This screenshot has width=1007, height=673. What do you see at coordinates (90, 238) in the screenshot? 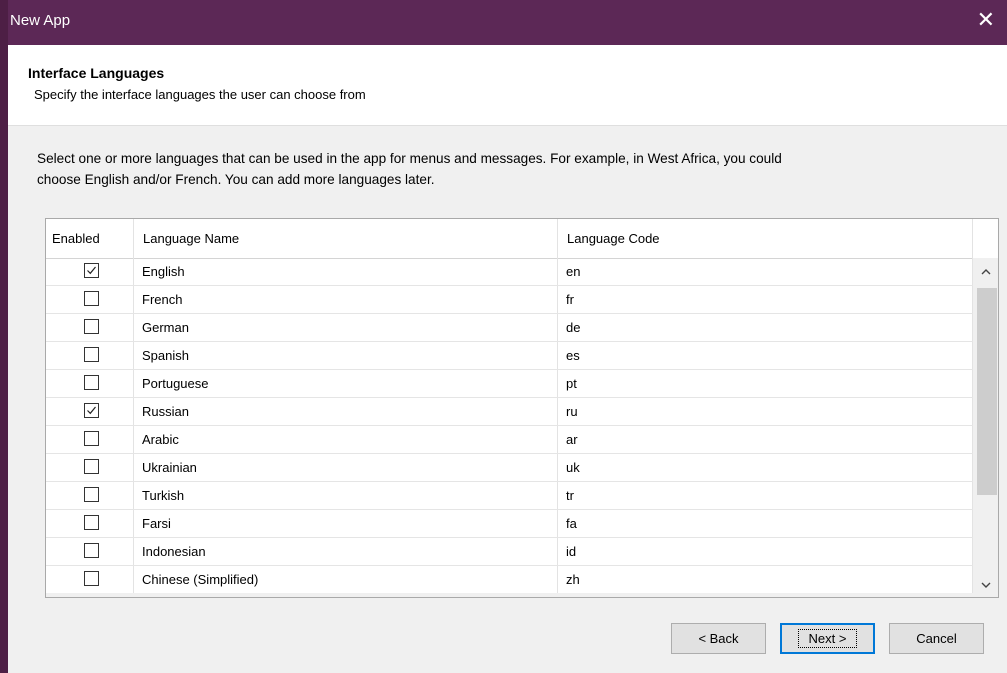
I see `column-header-enabled: Enabled` at bounding box center [90, 238].